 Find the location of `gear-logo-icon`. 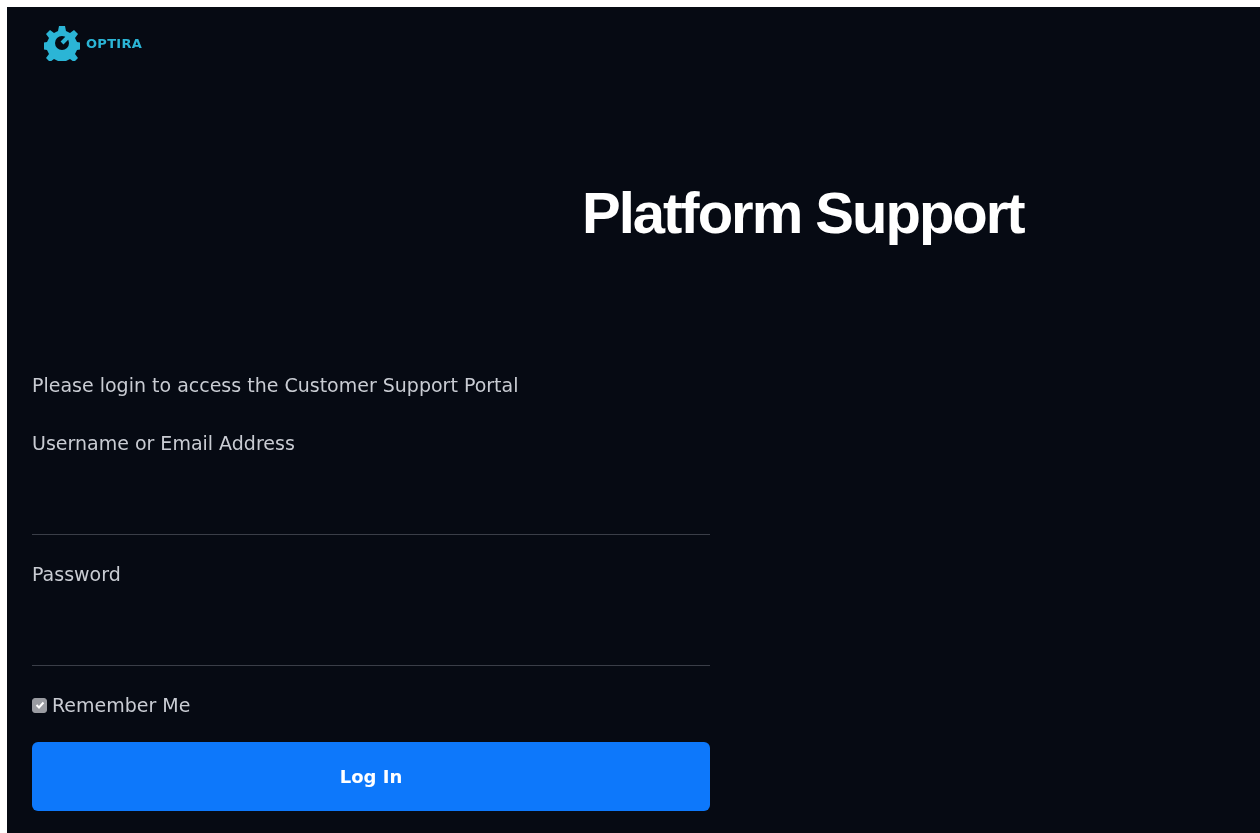

gear-logo-icon is located at coordinates (62, 43).